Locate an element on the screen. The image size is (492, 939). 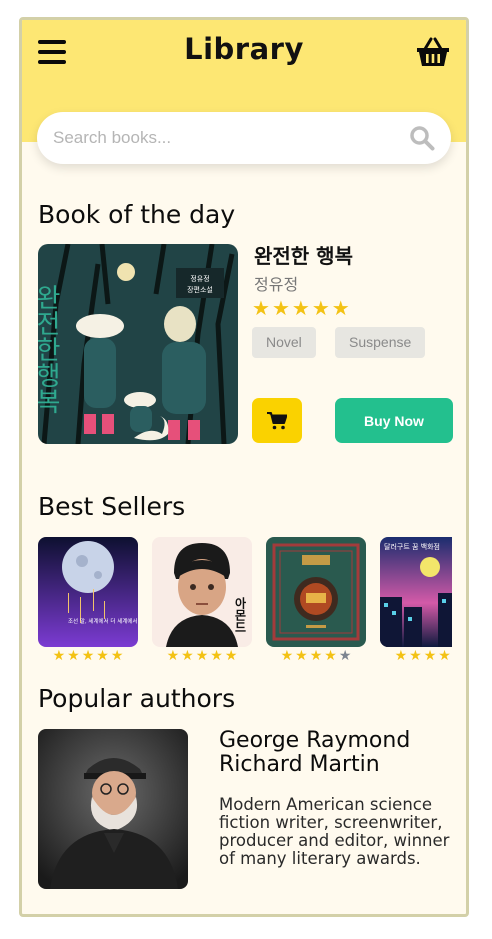
author-name: George Raymond Richard Martin is located at coordinates (339, 753).